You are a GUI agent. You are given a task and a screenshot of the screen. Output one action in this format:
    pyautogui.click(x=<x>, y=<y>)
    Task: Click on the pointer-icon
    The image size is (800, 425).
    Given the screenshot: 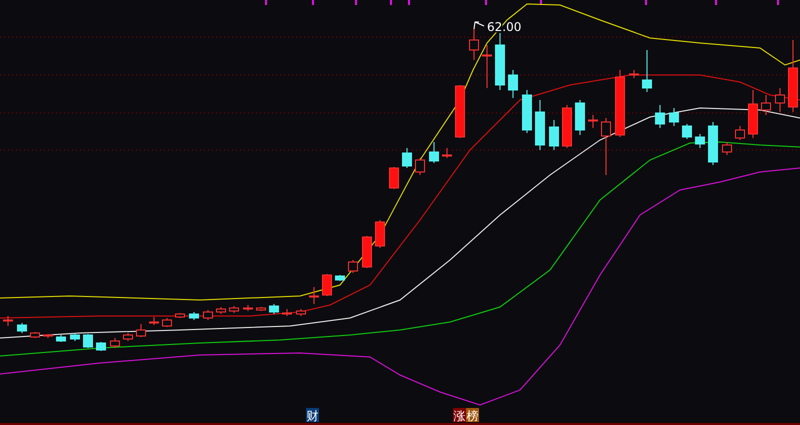 What is the action you would take?
    pyautogui.click(x=479, y=26)
    